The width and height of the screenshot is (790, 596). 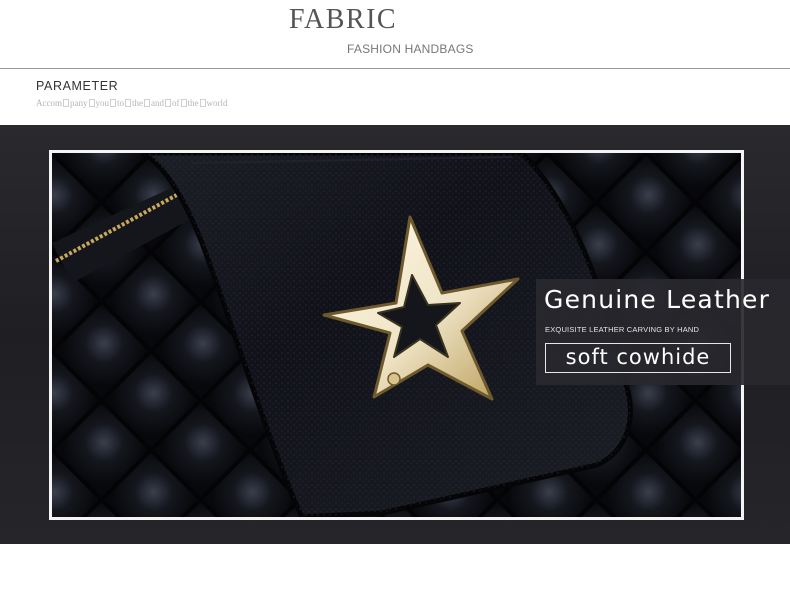 What do you see at coordinates (343, 19) in the screenshot?
I see `section-title: FABRIC` at bounding box center [343, 19].